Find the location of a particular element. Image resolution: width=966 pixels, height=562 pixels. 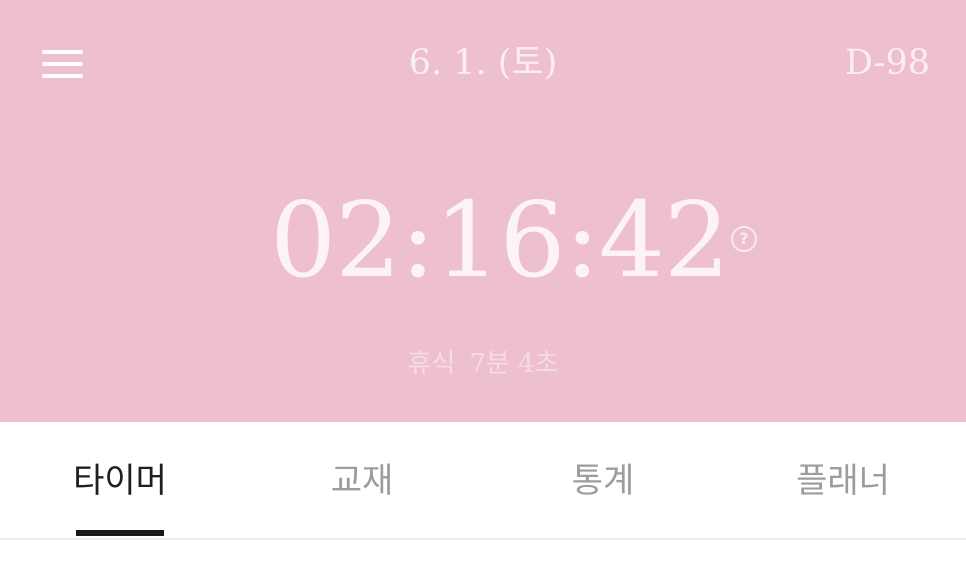

menu-bar-middle is located at coordinates (62, 64).